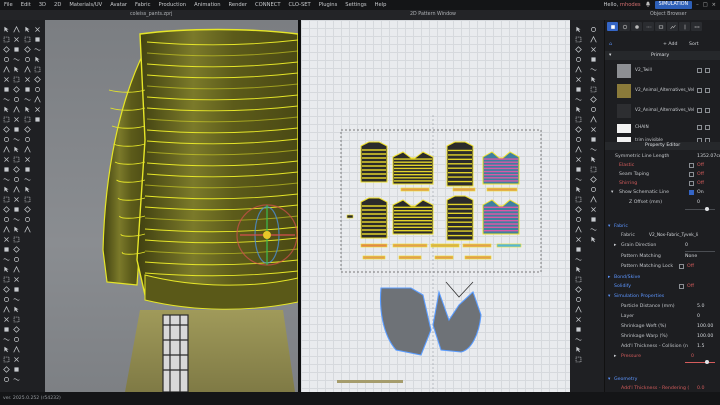 The height and width of the screenshot is (405, 720). I want to click on menu-2d: 2D, so click(57, 5).